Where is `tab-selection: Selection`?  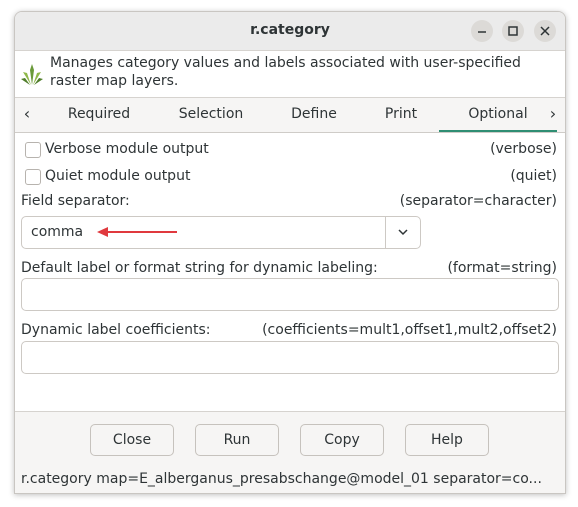 tab-selection: Selection is located at coordinates (211, 115).